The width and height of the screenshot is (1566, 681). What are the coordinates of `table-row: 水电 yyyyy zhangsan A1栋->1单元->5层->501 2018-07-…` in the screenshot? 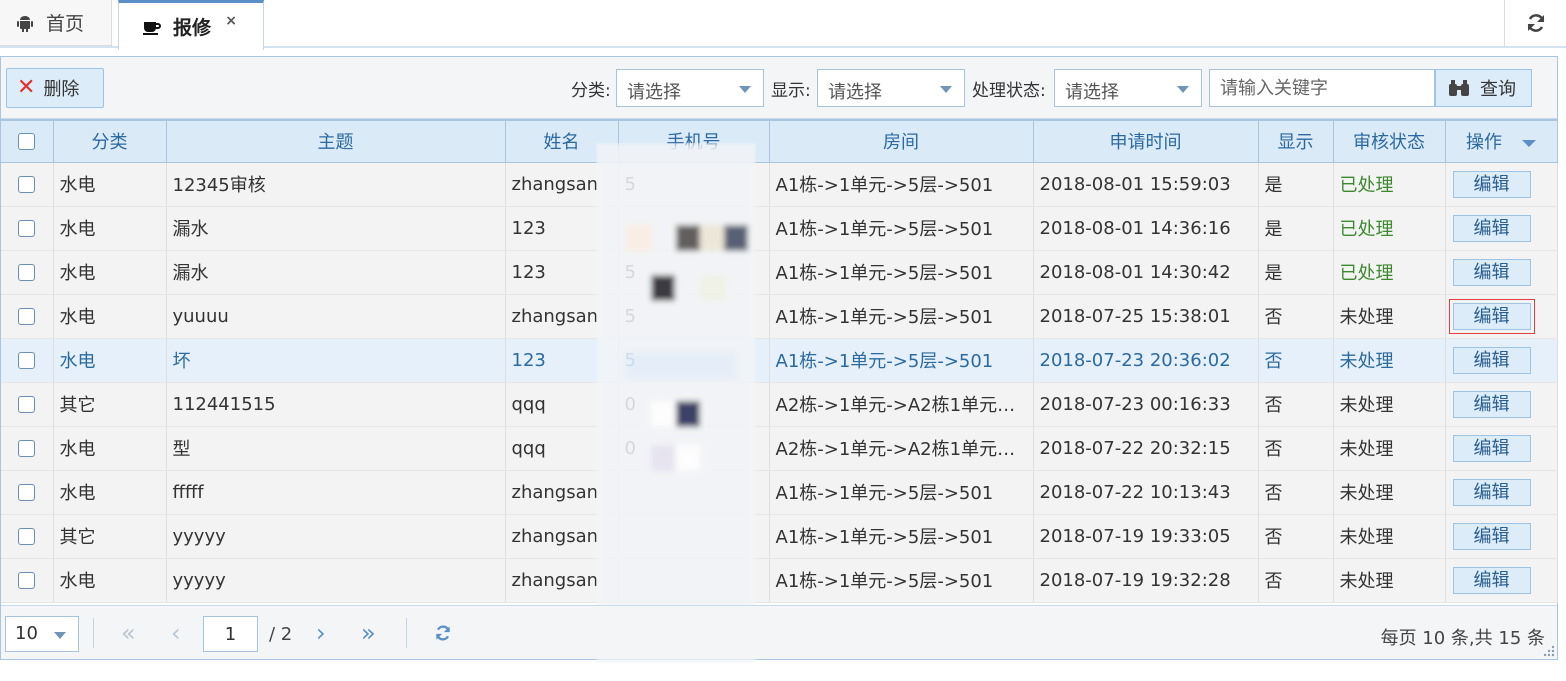 It's located at (779, 580).